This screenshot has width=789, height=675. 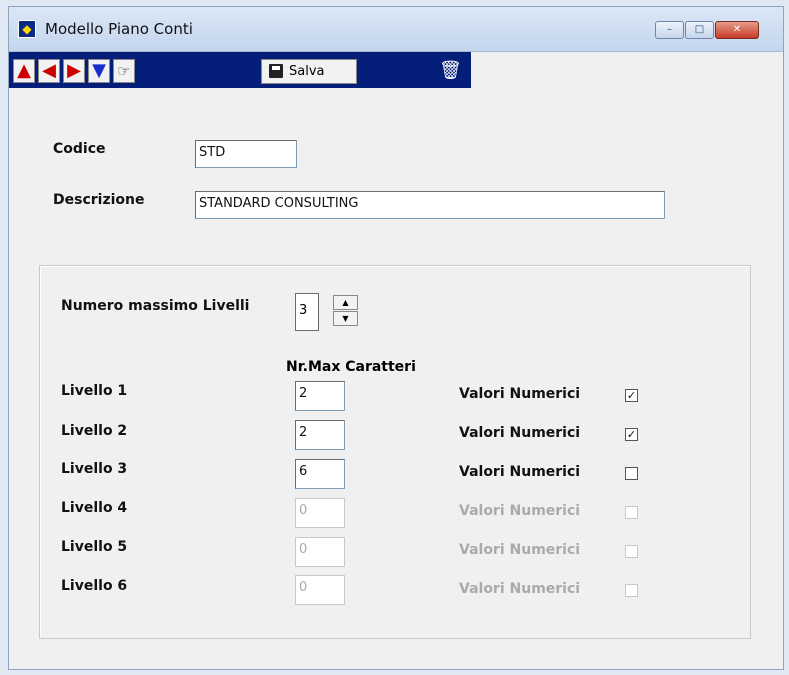 I want to click on first-arrow-icon: ▲, so click(x=24, y=70).